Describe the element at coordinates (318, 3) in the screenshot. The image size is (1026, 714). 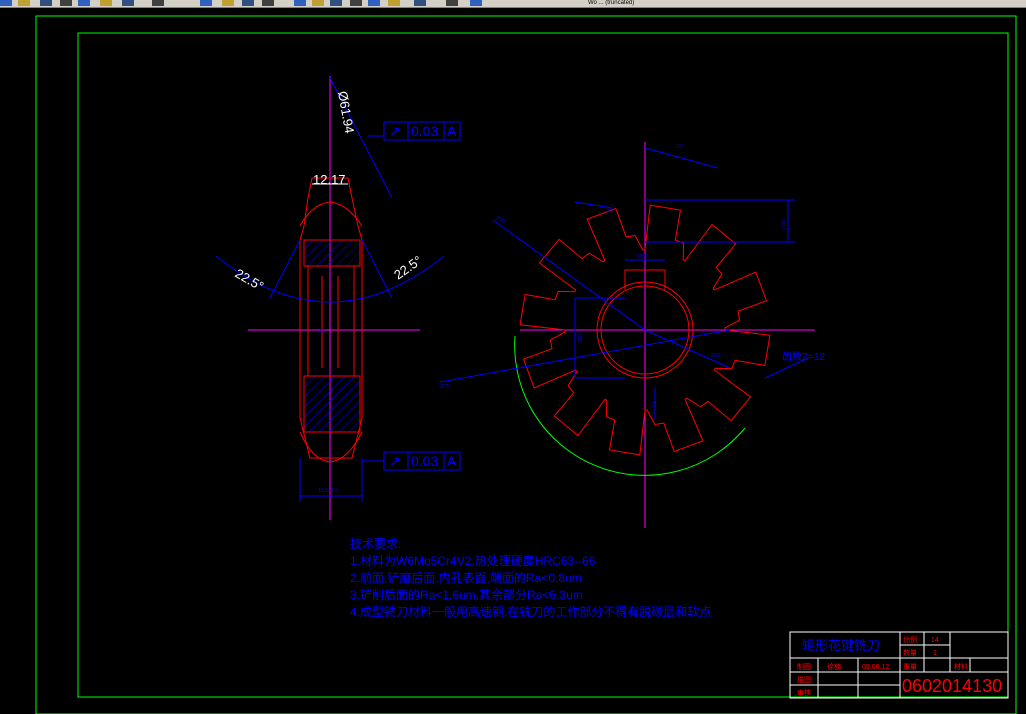
I see `text-style-icon` at that location.